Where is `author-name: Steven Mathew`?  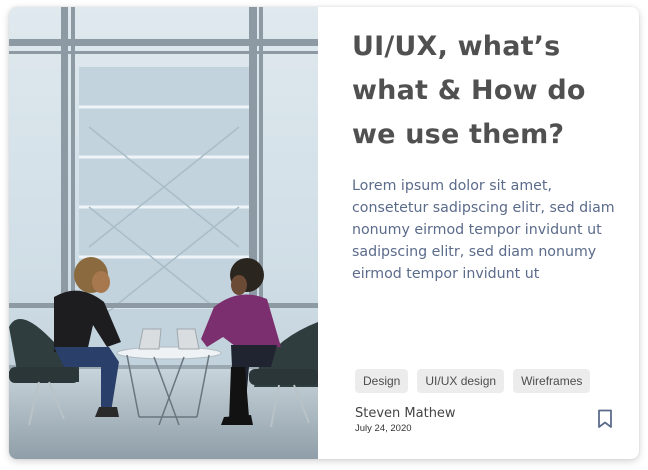
author-name: Steven Mathew is located at coordinates (405, 413).